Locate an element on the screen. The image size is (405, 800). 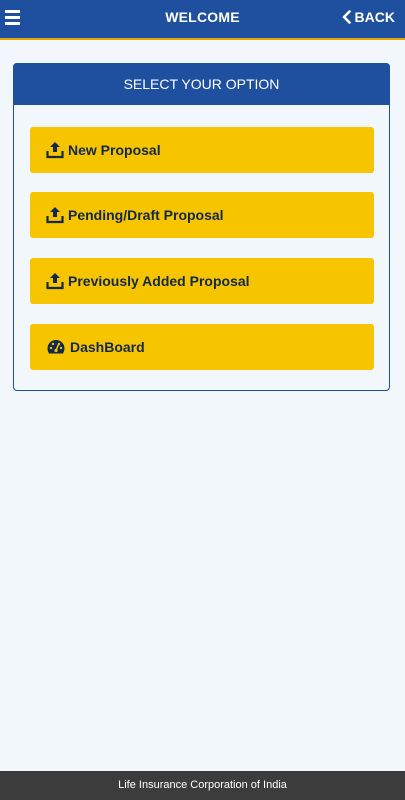
option-label: Previously Added Proposal is located at coordinates (159, 281).